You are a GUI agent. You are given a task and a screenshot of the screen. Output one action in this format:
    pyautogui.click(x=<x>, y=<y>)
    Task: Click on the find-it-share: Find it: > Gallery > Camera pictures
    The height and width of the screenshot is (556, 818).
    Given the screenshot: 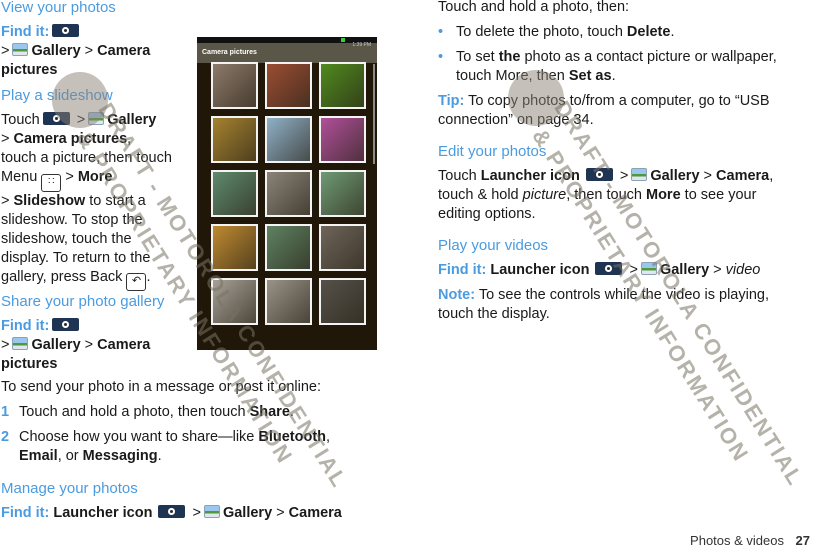 What is the action you would take?
    pyautogui.click(x=76, y=345)
    